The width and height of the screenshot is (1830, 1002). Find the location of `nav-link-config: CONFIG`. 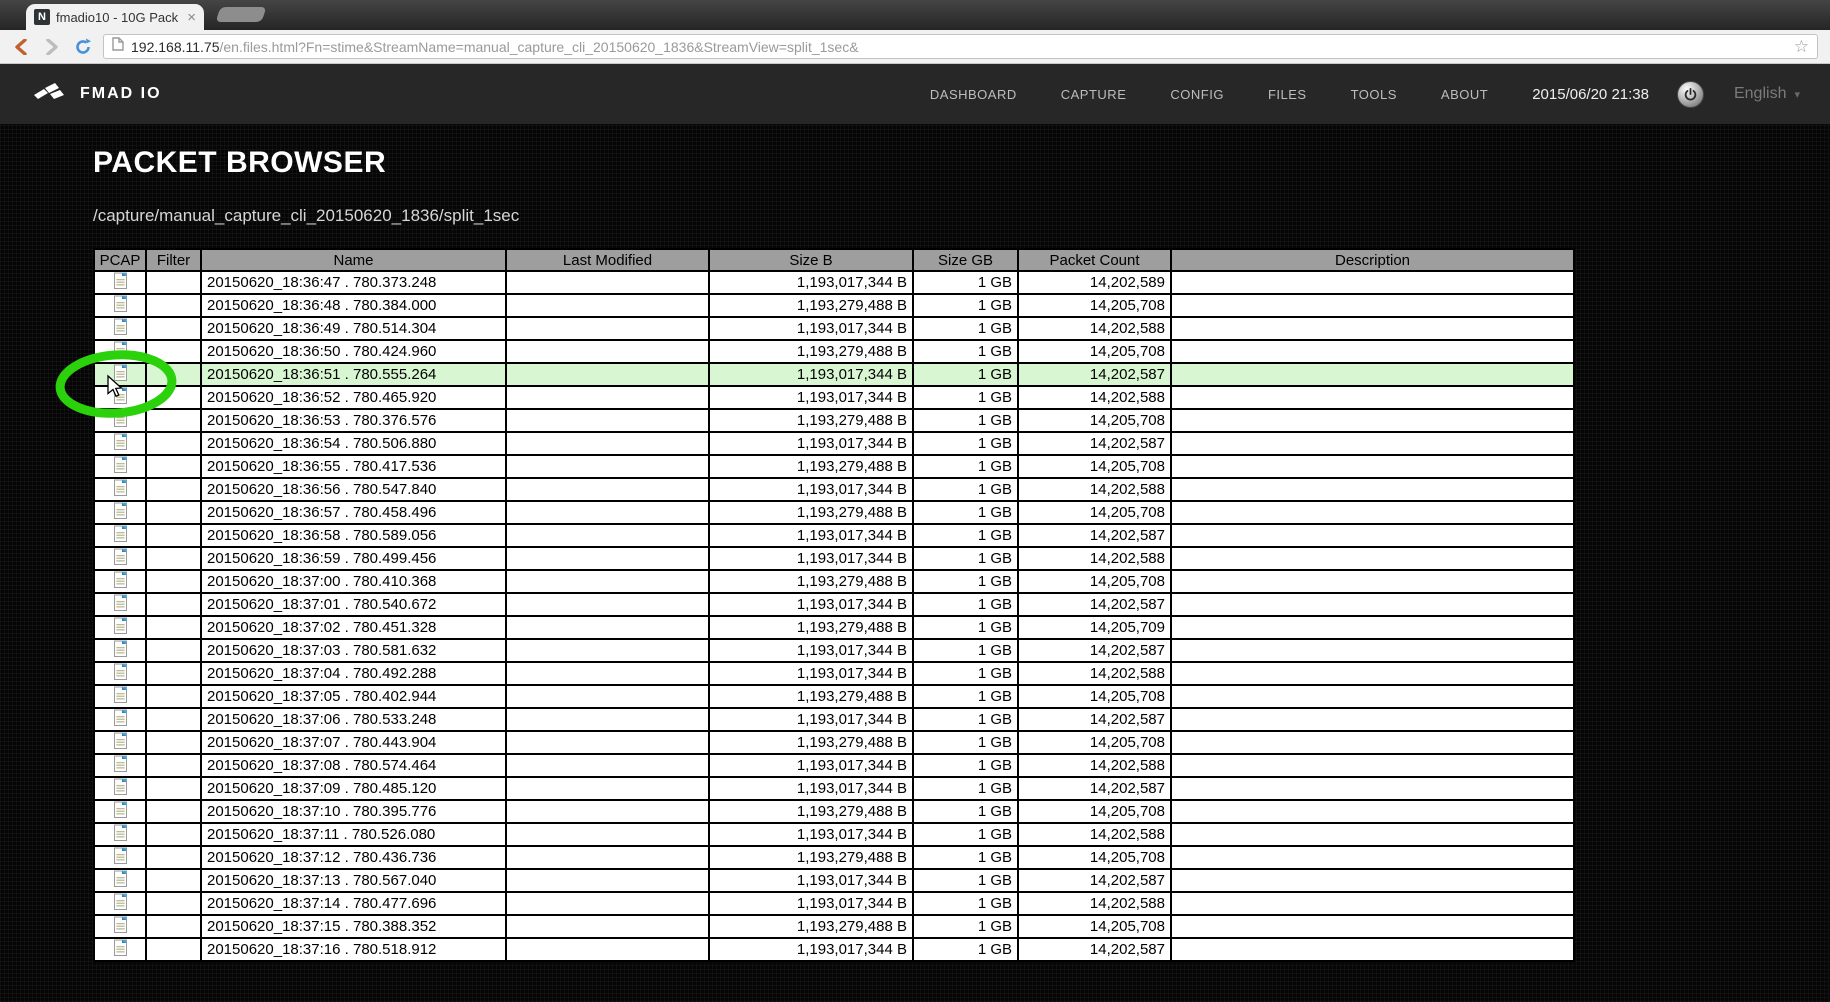

nav-link-config: CONFIG is located at coordinates (1197, 94).